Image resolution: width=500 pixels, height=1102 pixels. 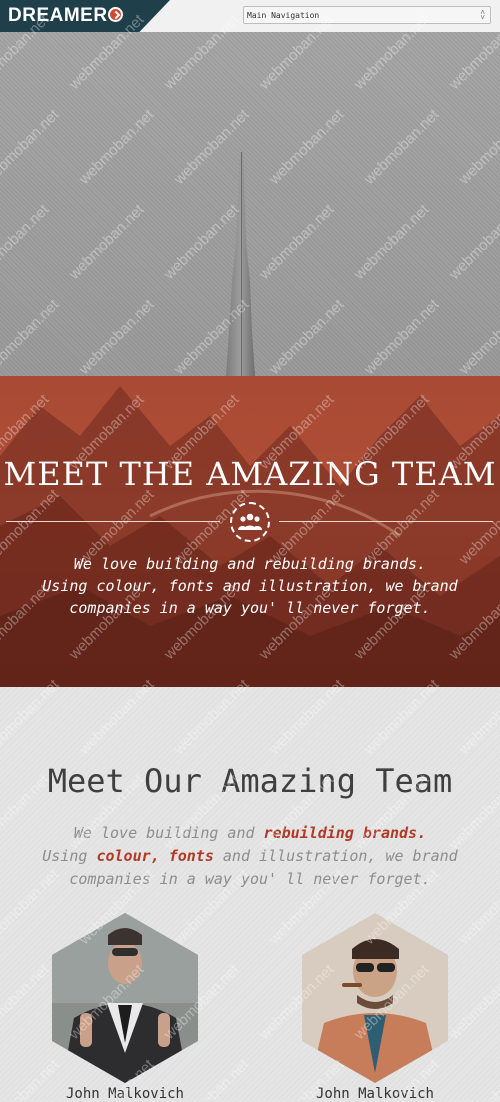 I want to click on intro-highlight: colour, fonts, so click(x=155, y=856).